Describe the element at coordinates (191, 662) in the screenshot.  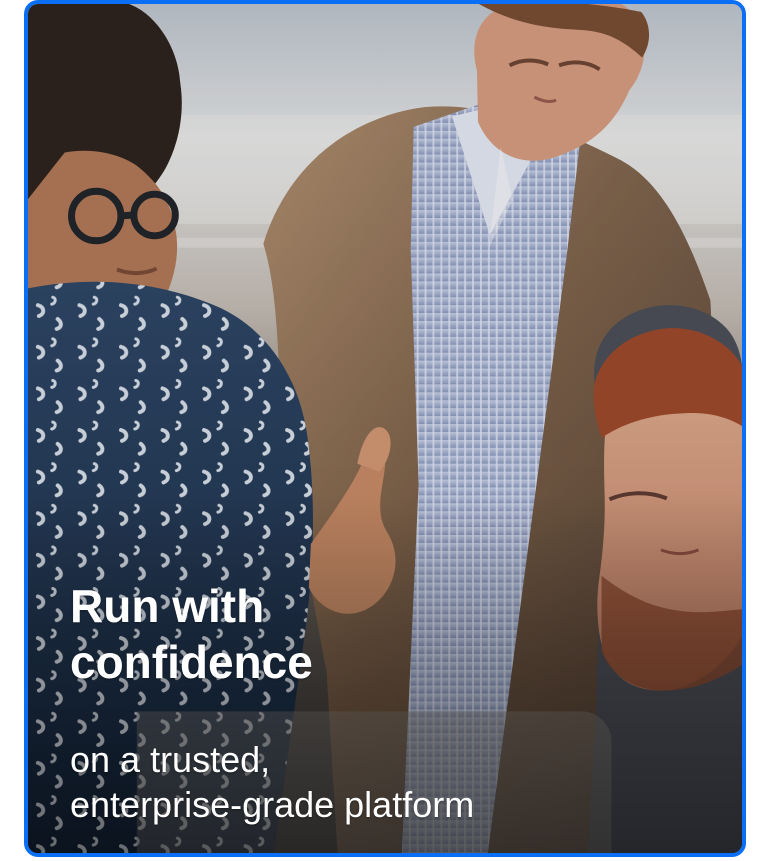
I see `hero-headline-line-2: confidence` at that location.